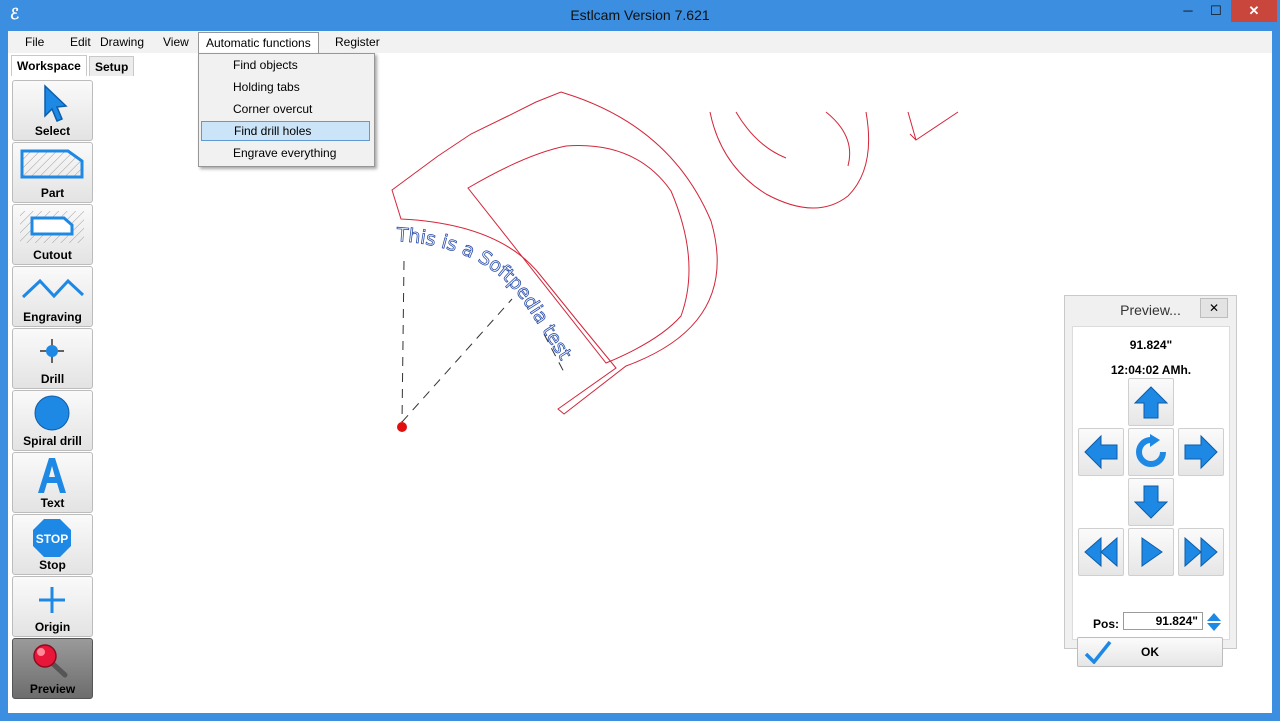 This screenshot has height=721, width=1280. I want to click on tool-label: Drill, so click(52, 379).